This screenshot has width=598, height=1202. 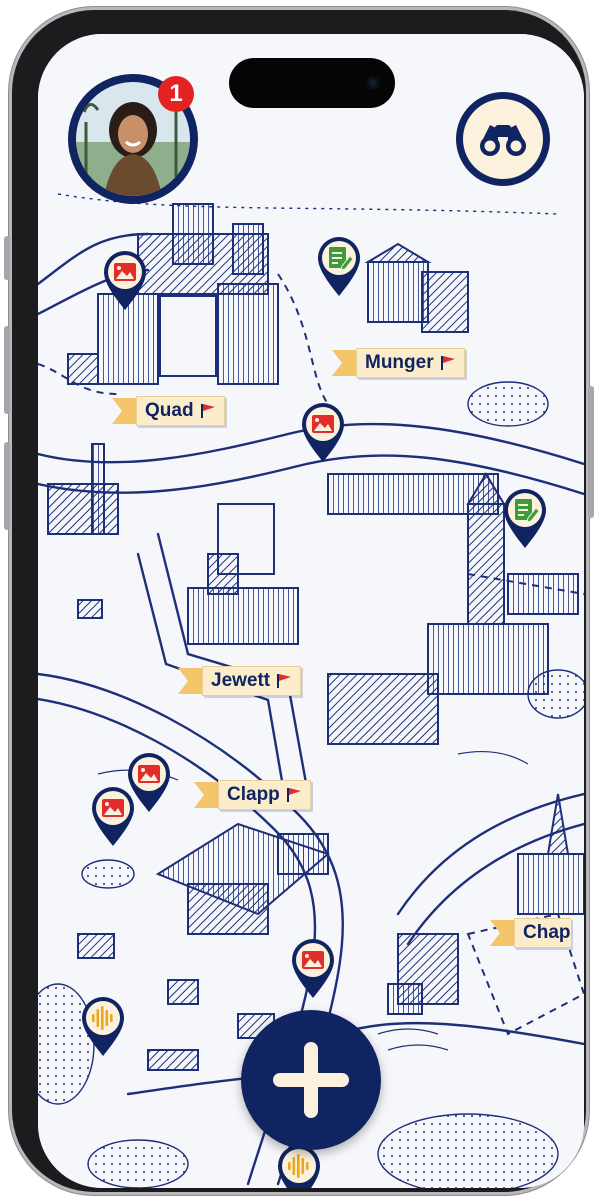 I want to click on plus-icon, so click(x=311, y=1080).